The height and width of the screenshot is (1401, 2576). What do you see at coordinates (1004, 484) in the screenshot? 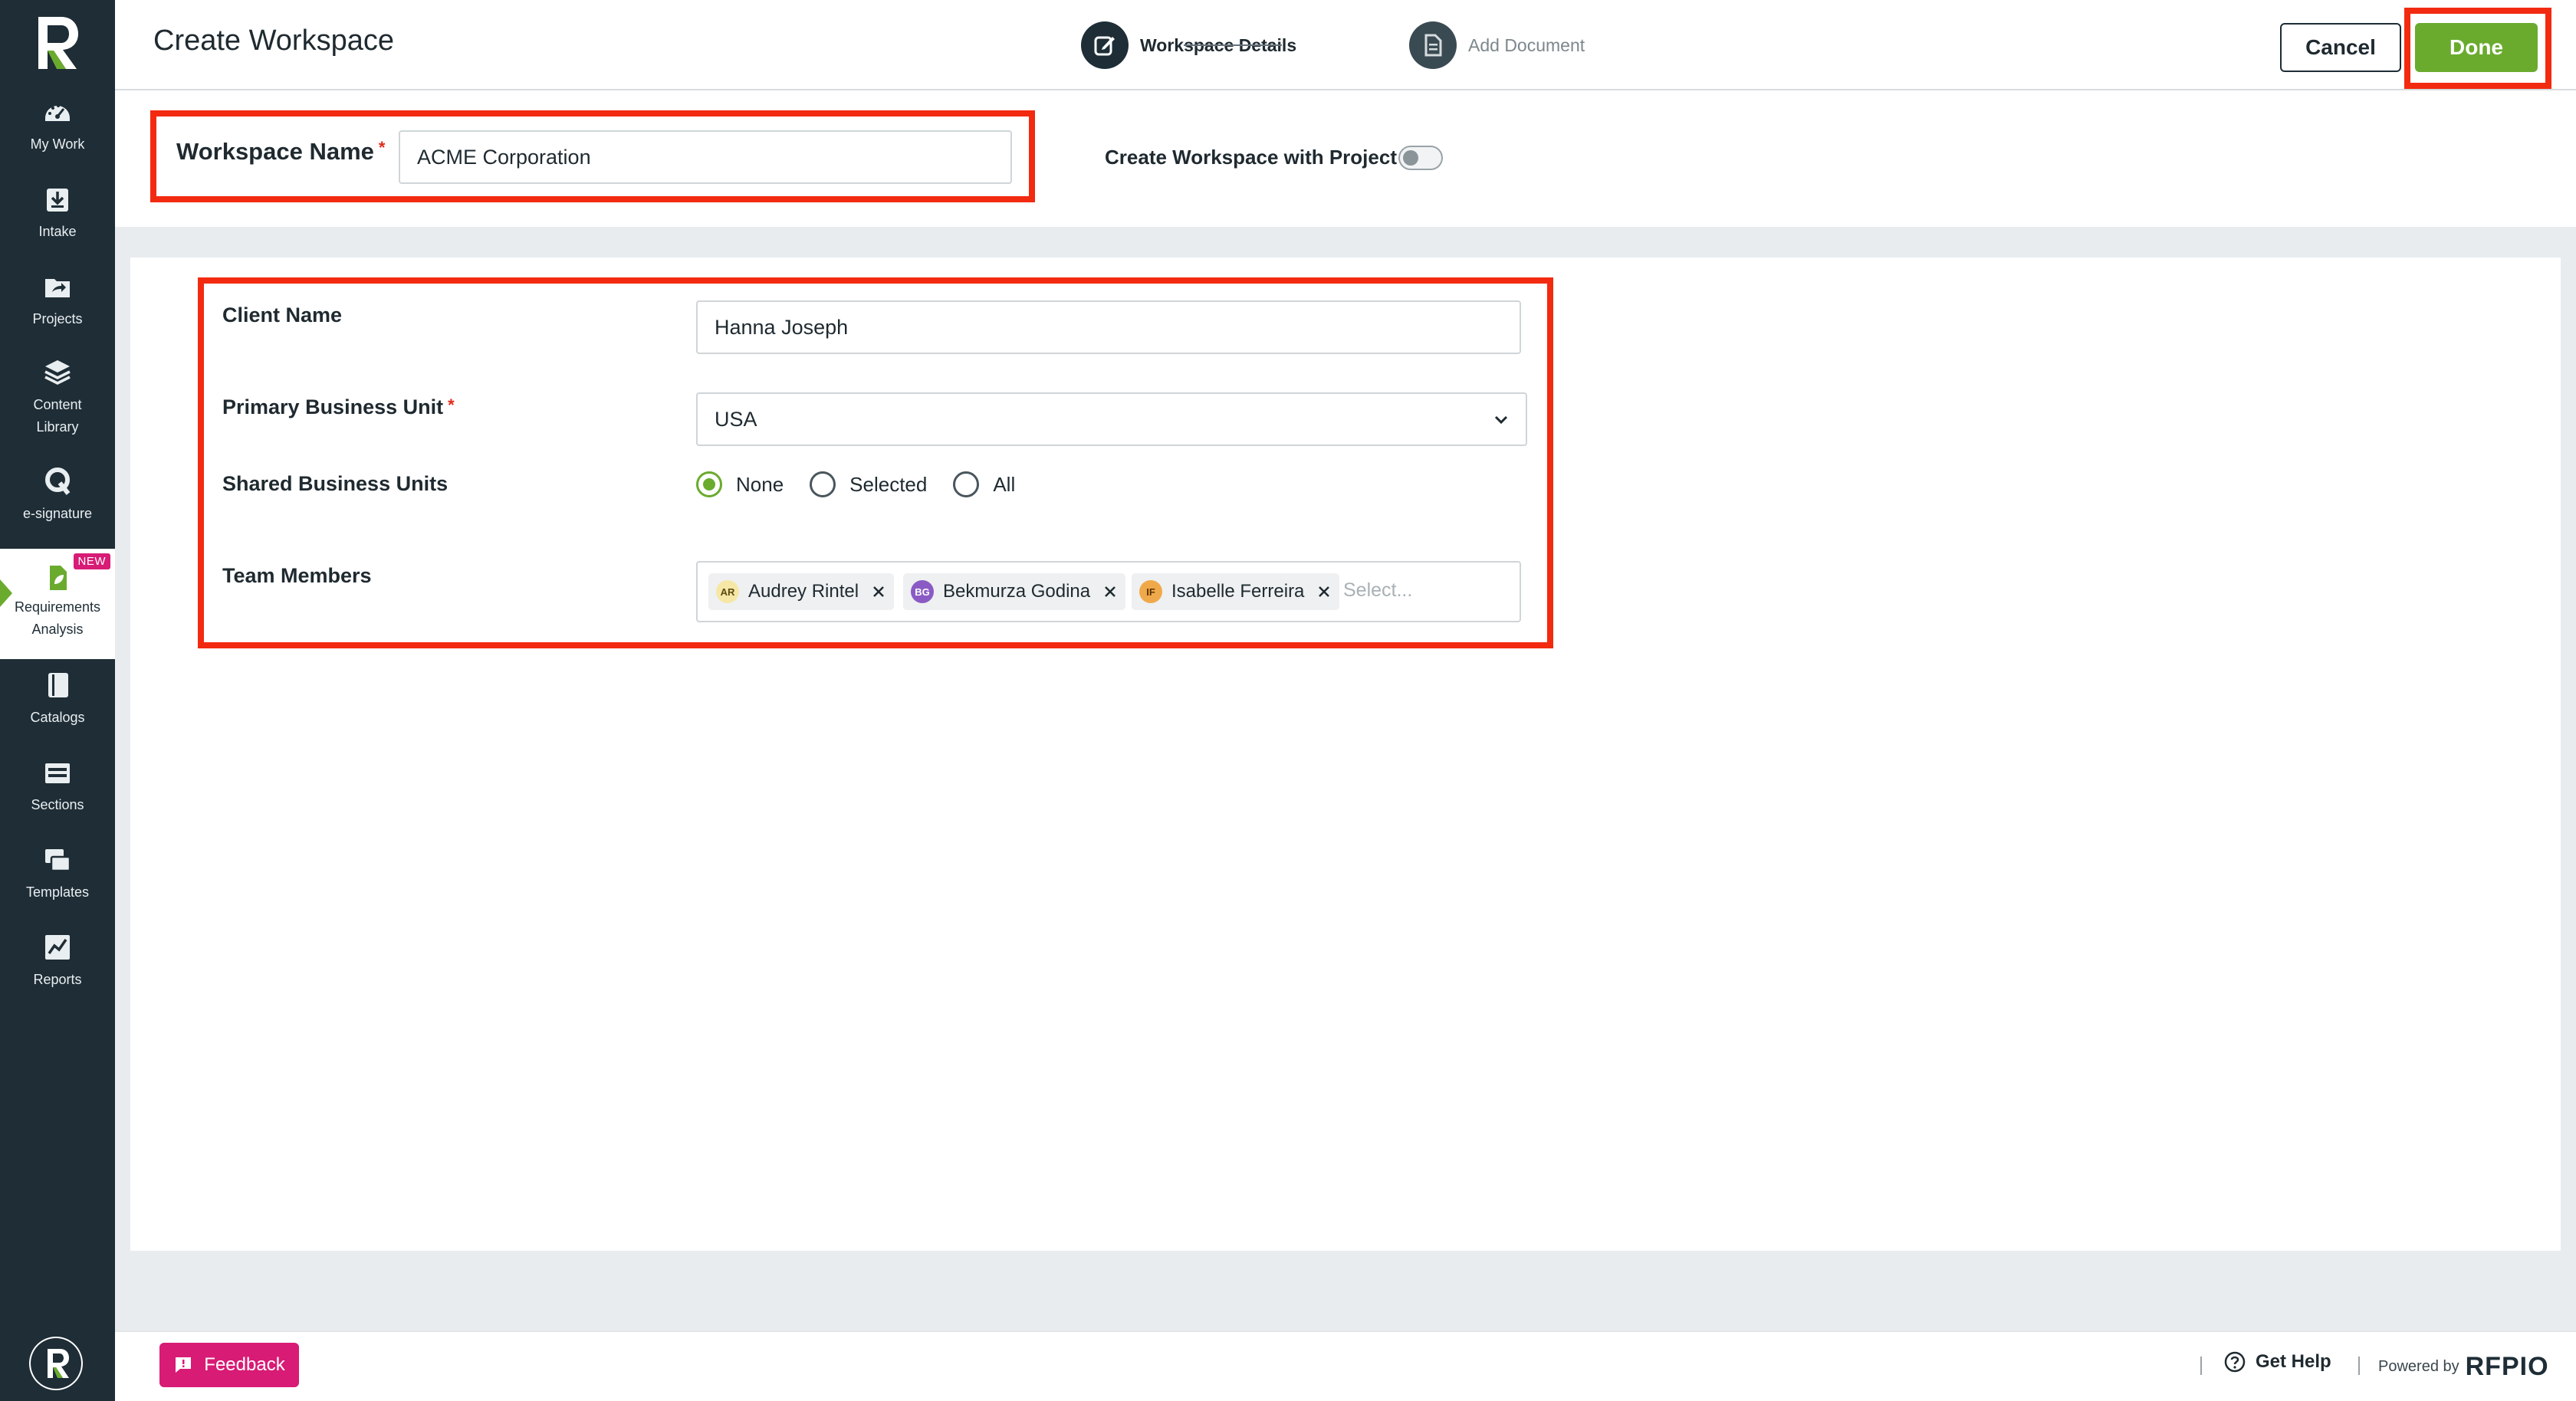
I see `radio-label: All` at bounding box center [1004, 484].